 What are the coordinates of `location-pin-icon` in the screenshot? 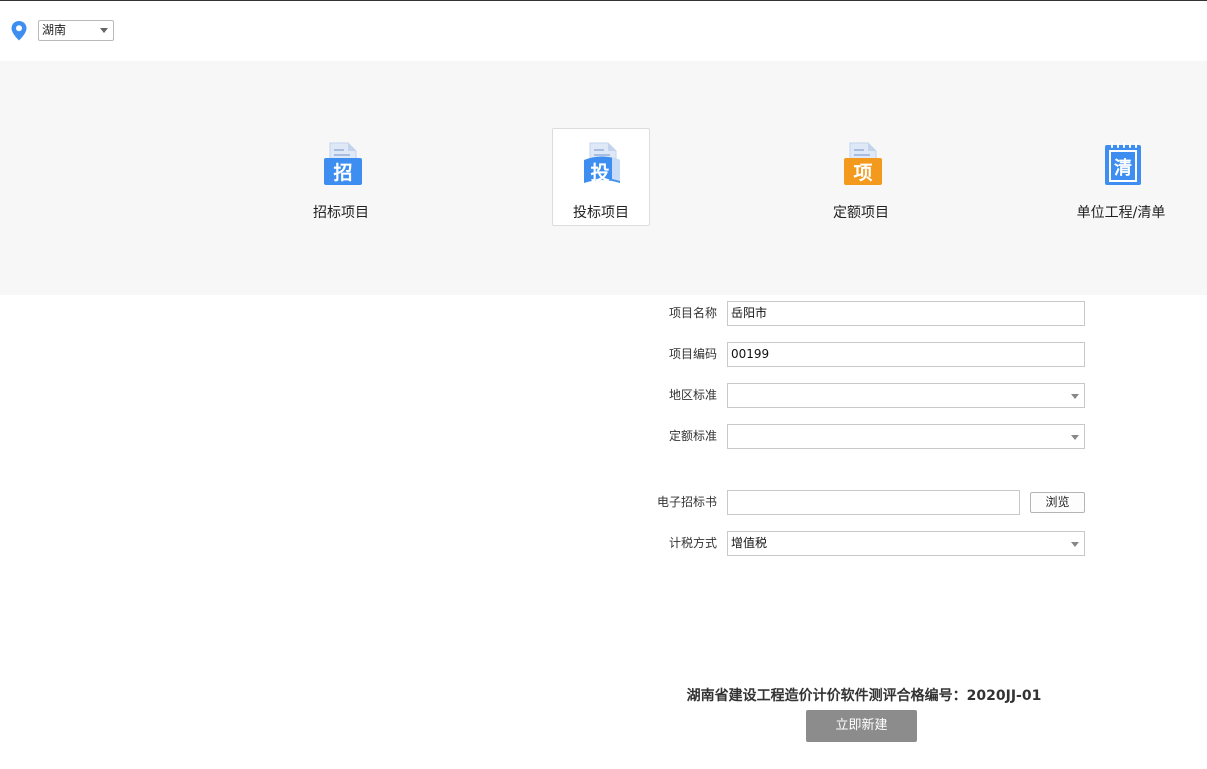 It's located at (19, 31).